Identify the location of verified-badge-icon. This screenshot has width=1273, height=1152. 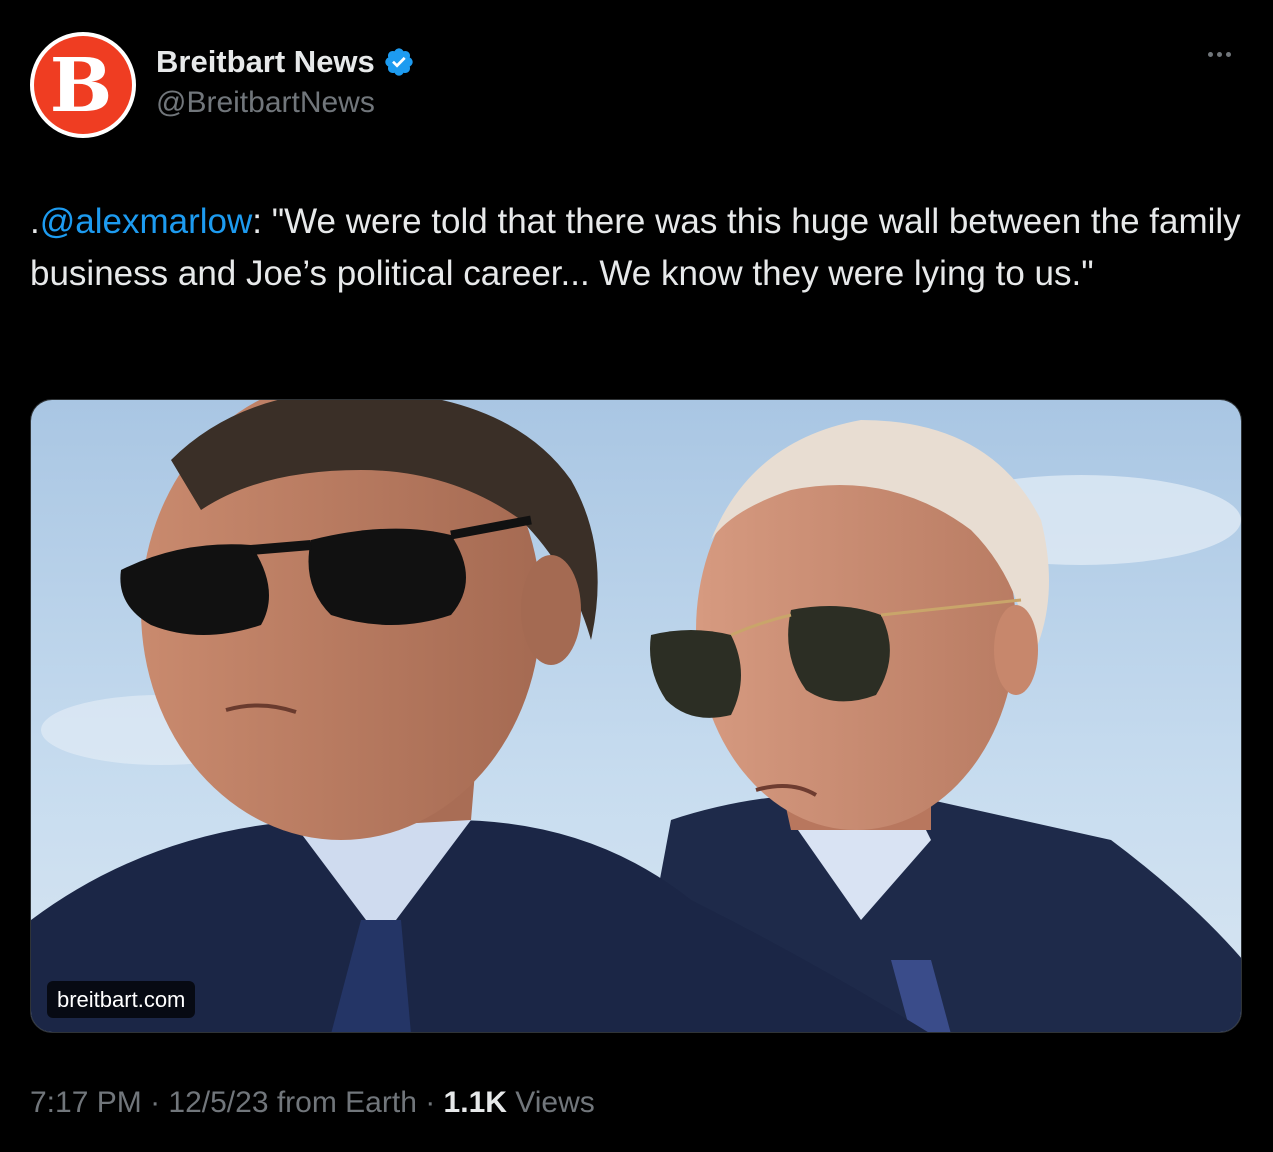
(399, 62).